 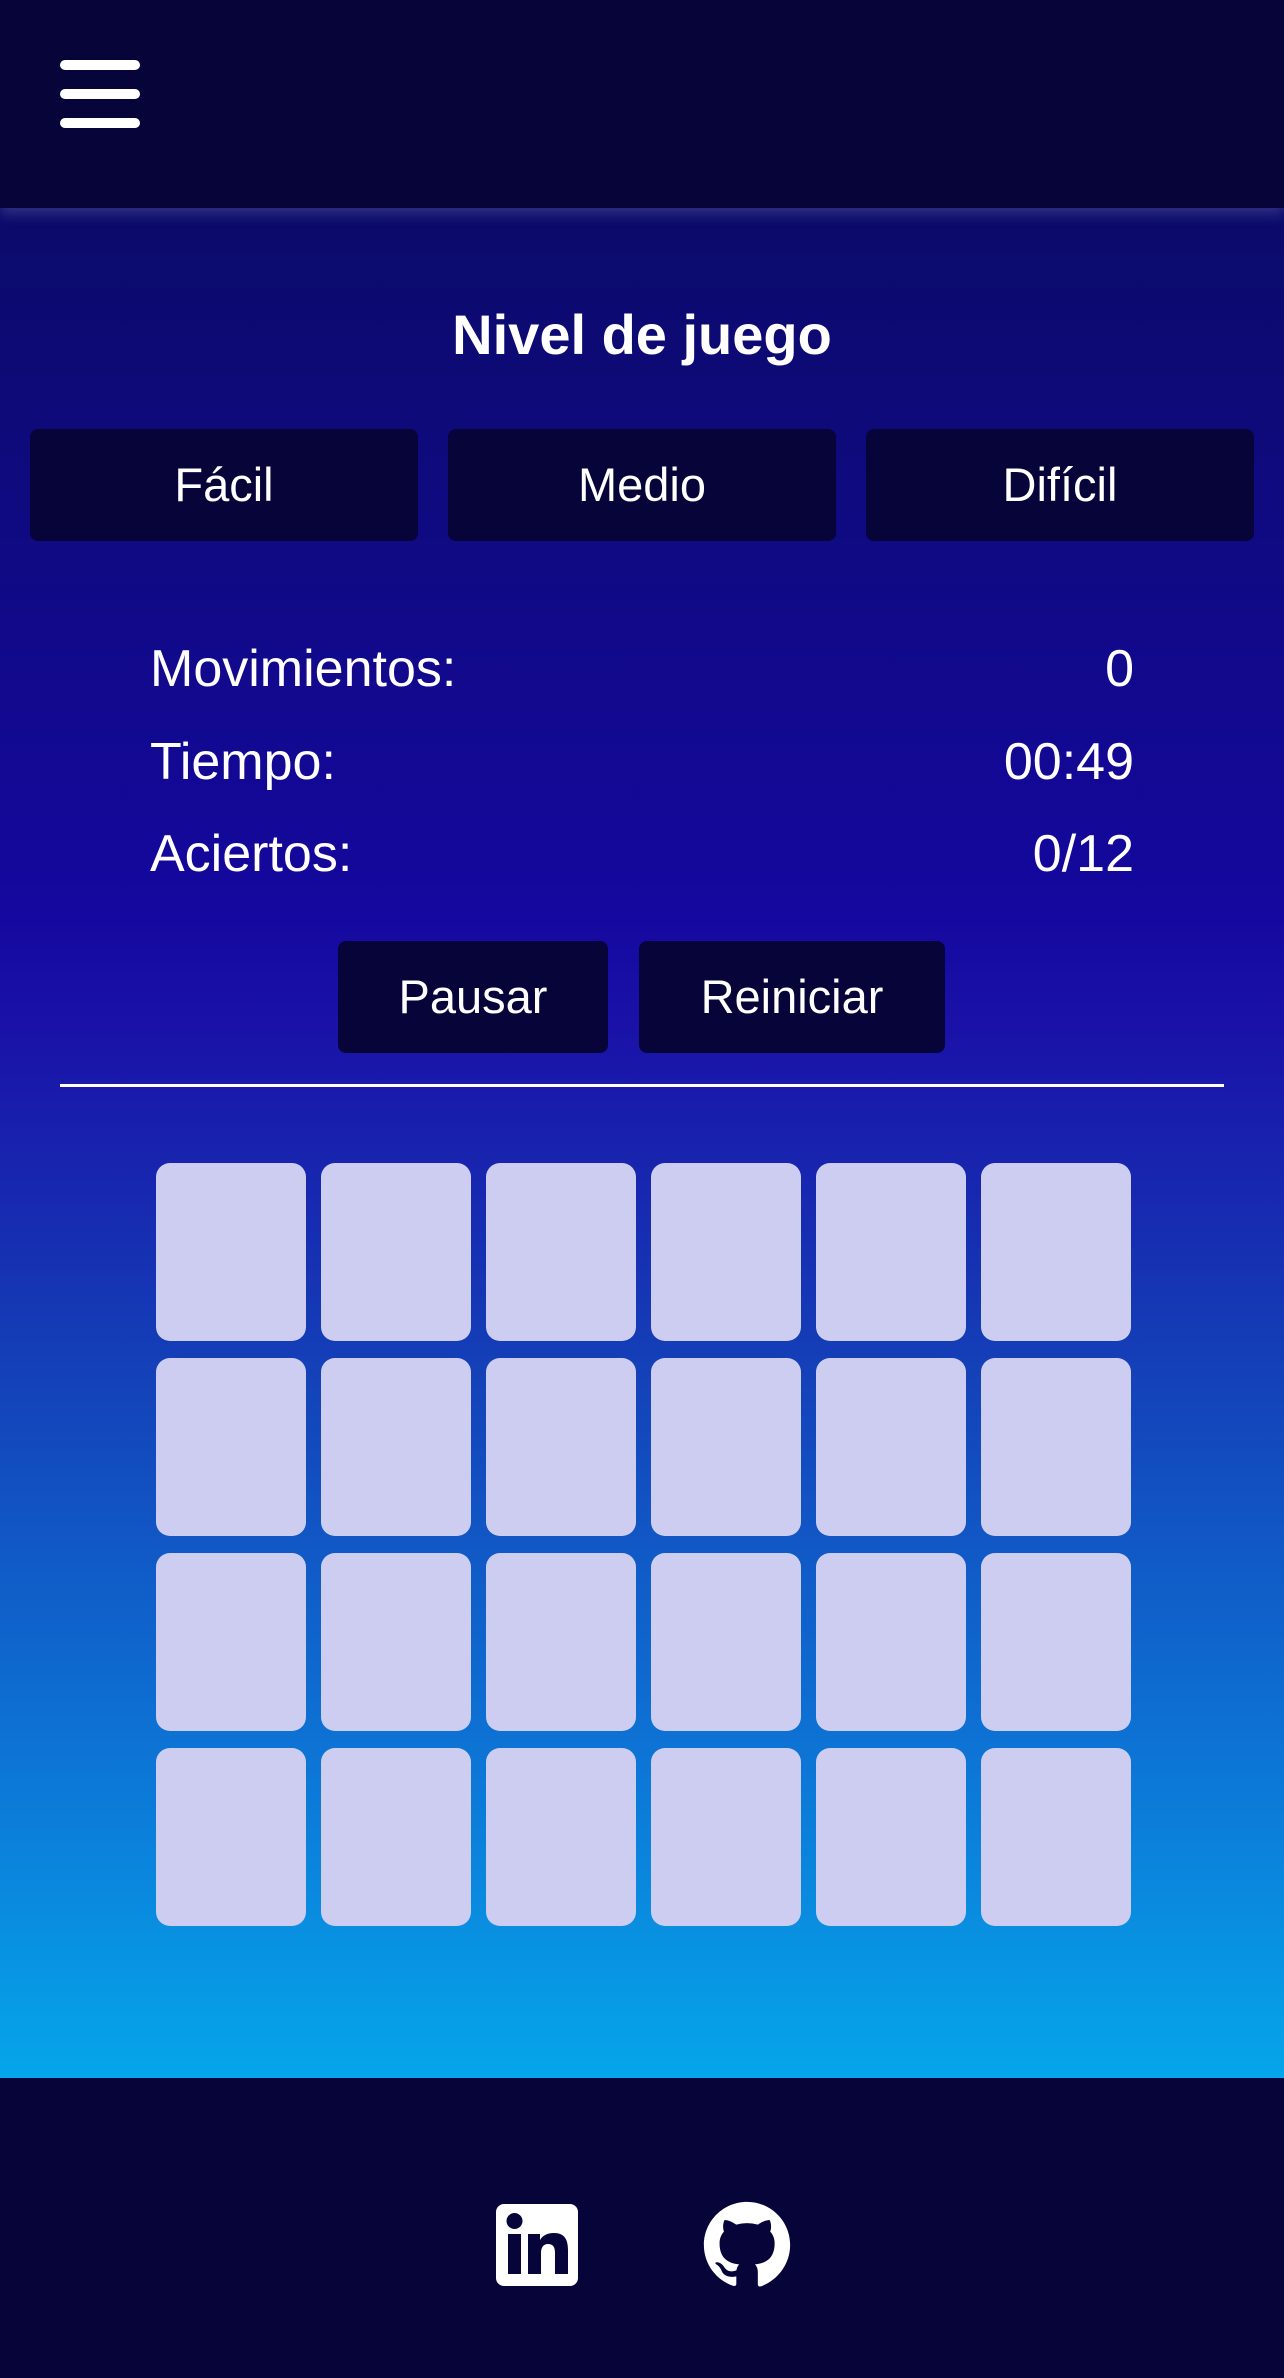 I want to click on hits-label: Aciertos:, so click(x=251, y=854).